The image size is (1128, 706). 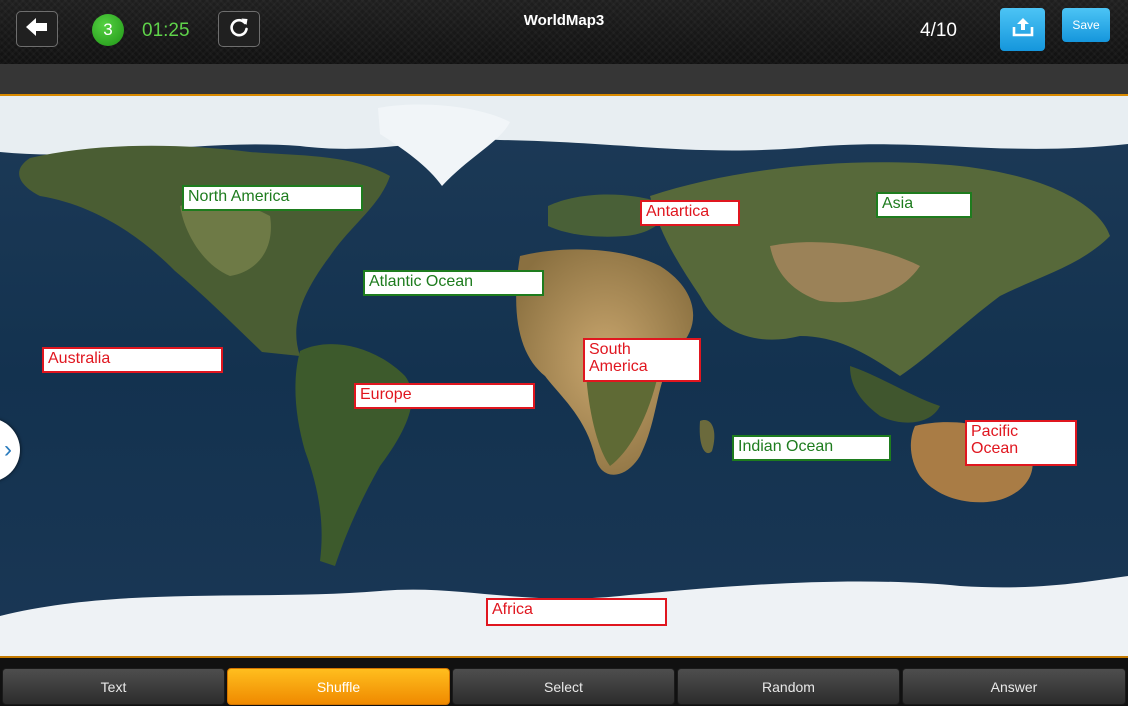 I want to click on chevron-right-icon: ›, so click(x=8, y=449).